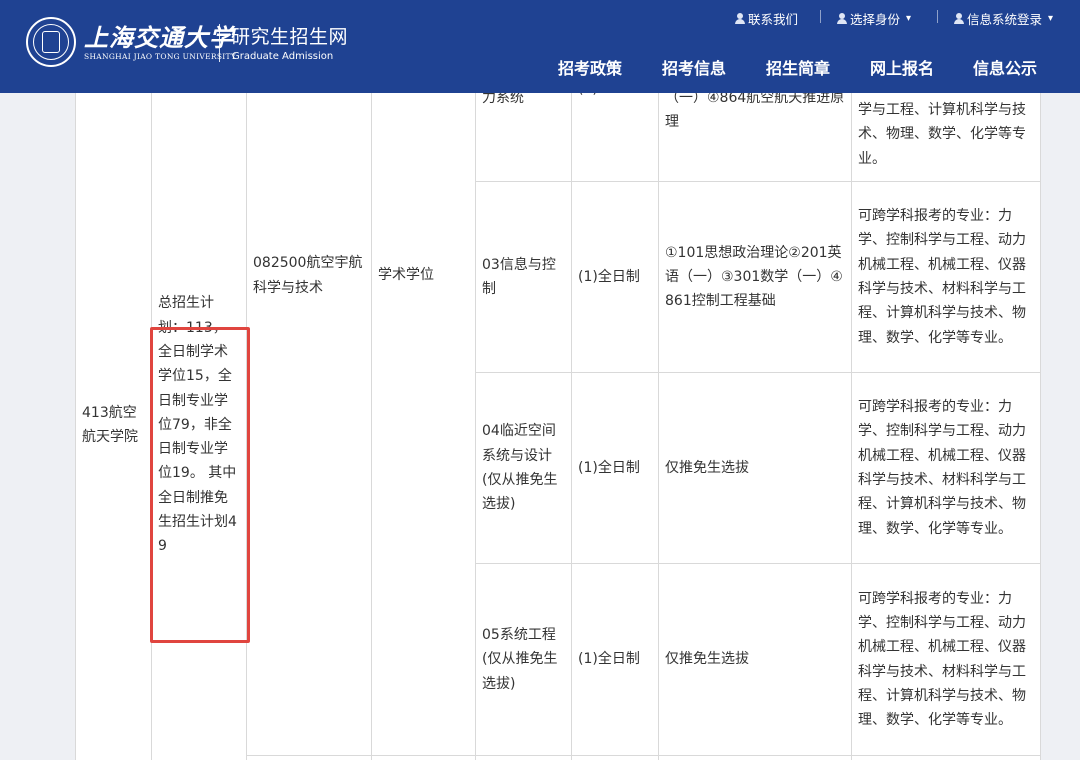  What do you see at coordinates (694, 67) in the screenshot?
I see `nav-item-info: 招考信息` at bounding box center [694, 67].